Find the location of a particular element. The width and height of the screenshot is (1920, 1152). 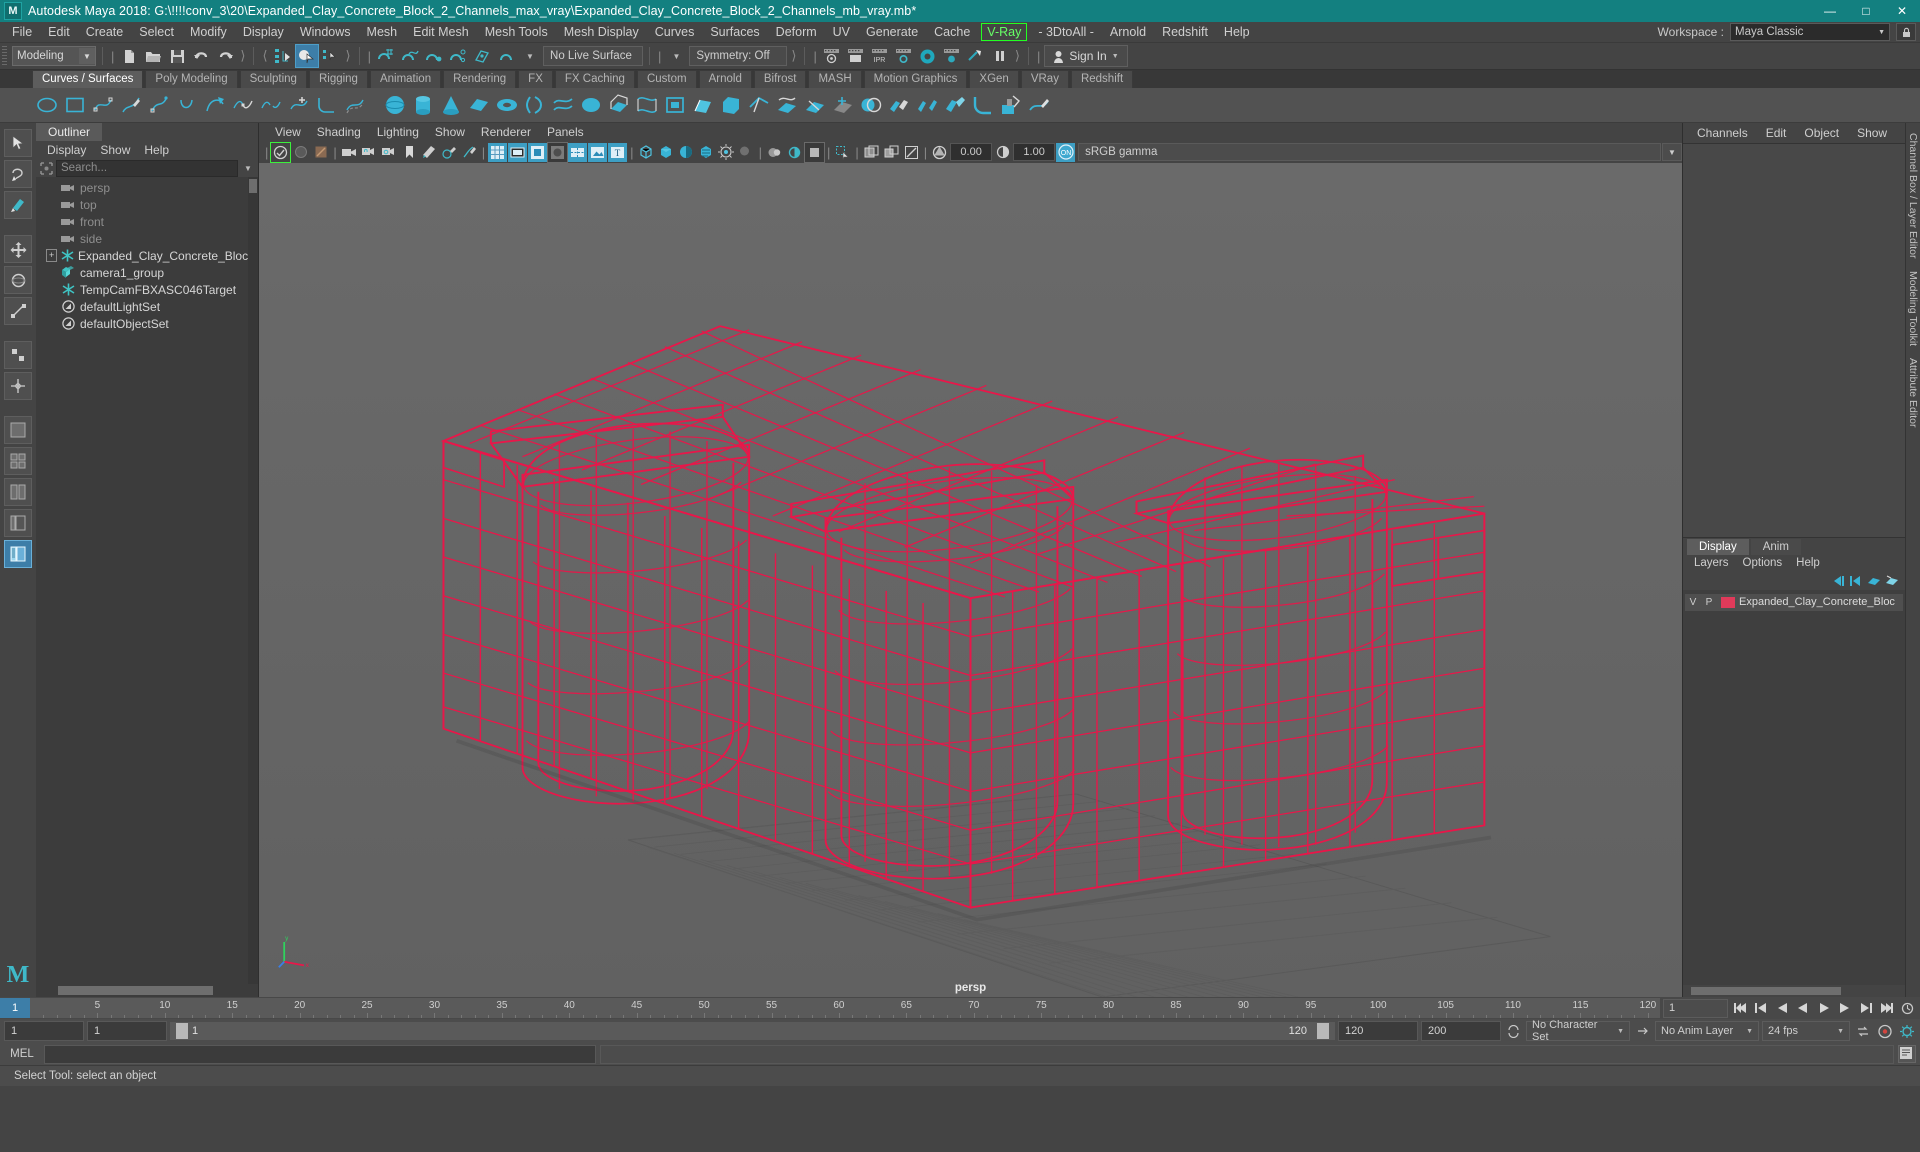

two-pane-layout is located at coordinates (18, 492).